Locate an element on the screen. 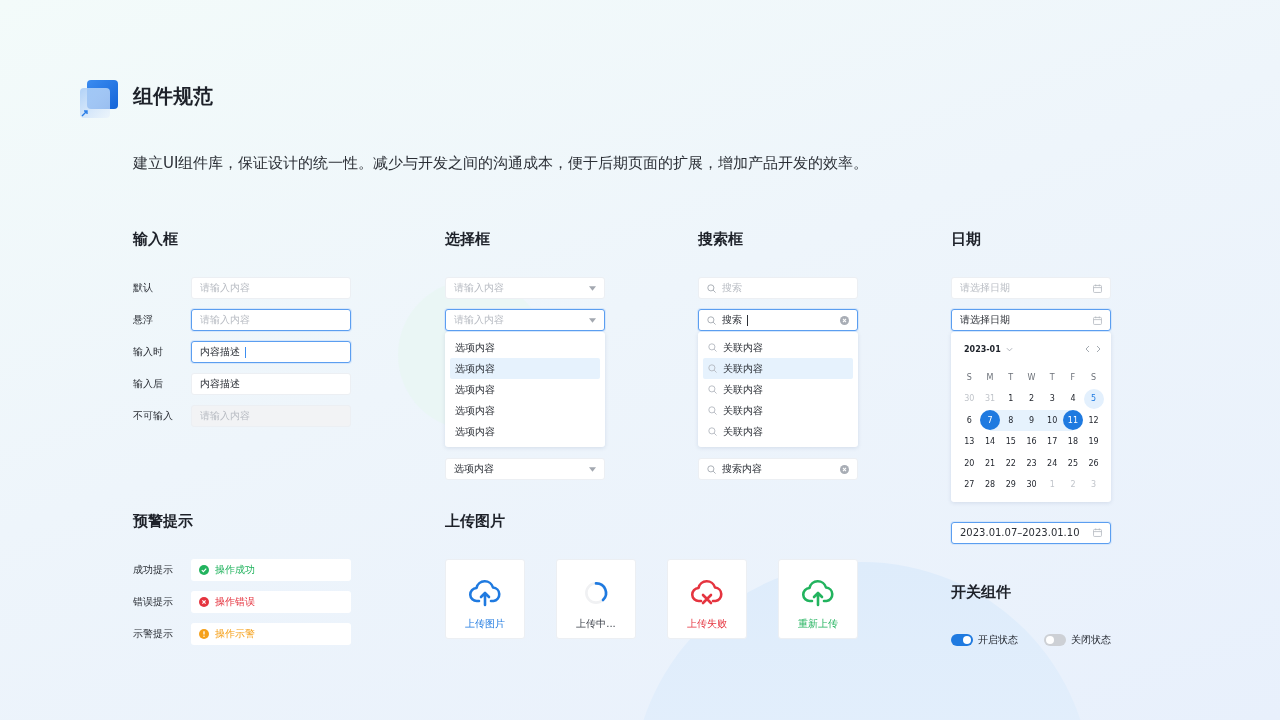 Image resolution: width=1280 pixels, height=720 pixels. section-title: 预警提示 is located at coordinates (163, 520).